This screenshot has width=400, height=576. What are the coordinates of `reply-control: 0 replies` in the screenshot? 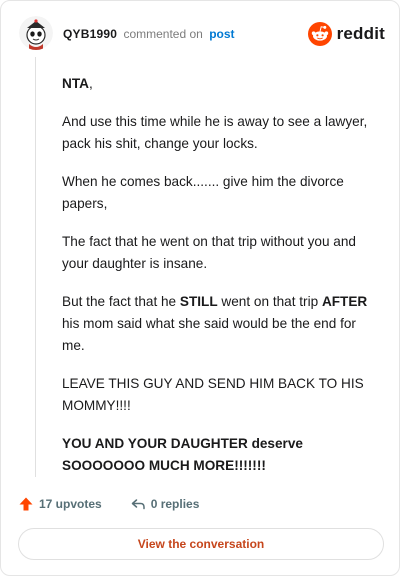 It's located at (165, 504).